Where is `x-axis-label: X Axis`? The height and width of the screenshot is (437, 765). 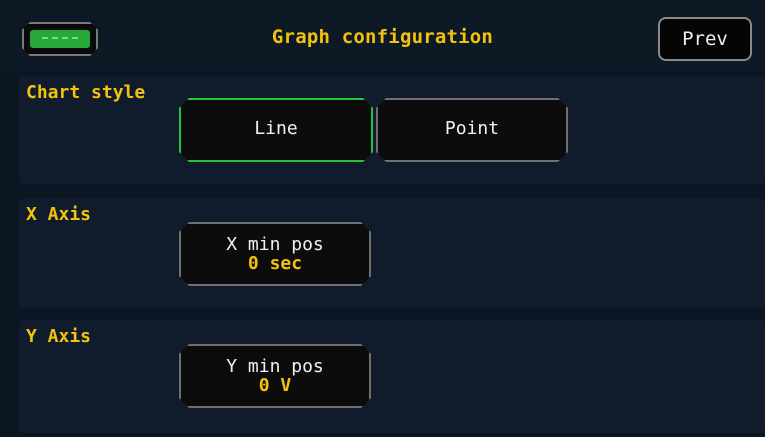 x-axis-label: X Axis is located at coordinates (59, 214).